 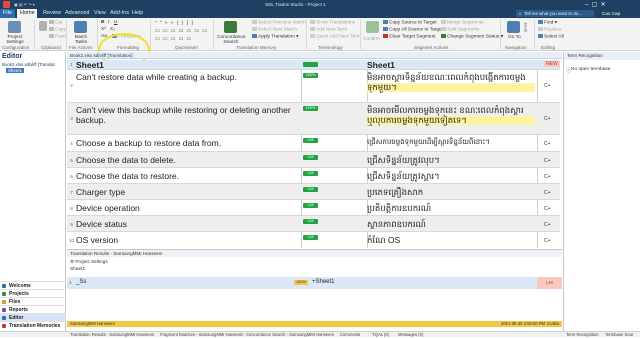 What do you see at coordinates (410, 335) in the screenshot?
I see `status-tab-messages: Messages (0)` at bounding box center [410, 335].